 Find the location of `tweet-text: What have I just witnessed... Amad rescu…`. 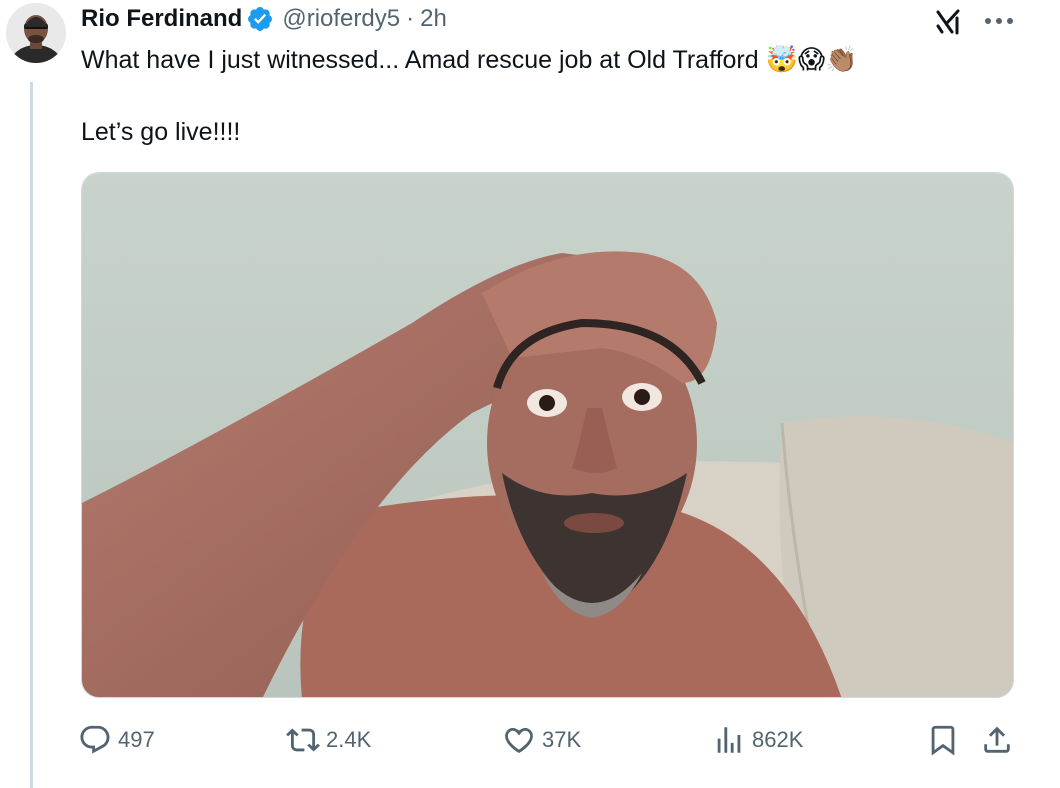

tweet-text: What have I just witnessed... Amad rescu… is located at coordinates (556, 96).